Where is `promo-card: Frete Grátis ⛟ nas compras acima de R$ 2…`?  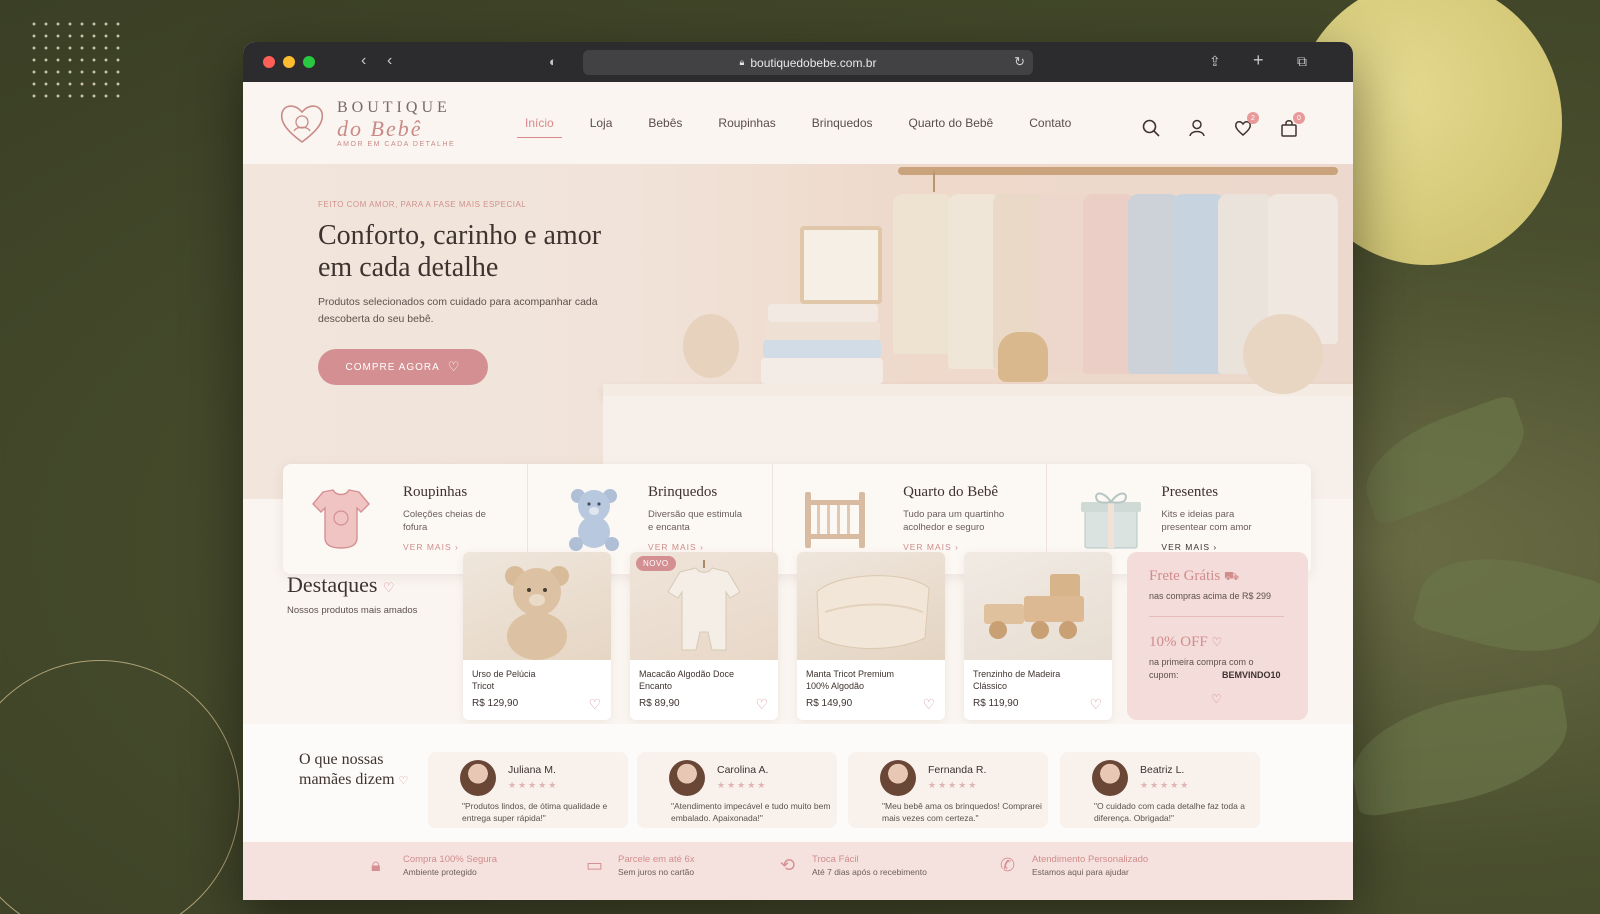 promo-card: Frete Grátis ⛟ nas compras acima de R$ 2… is located at coordinates (1217, 636).